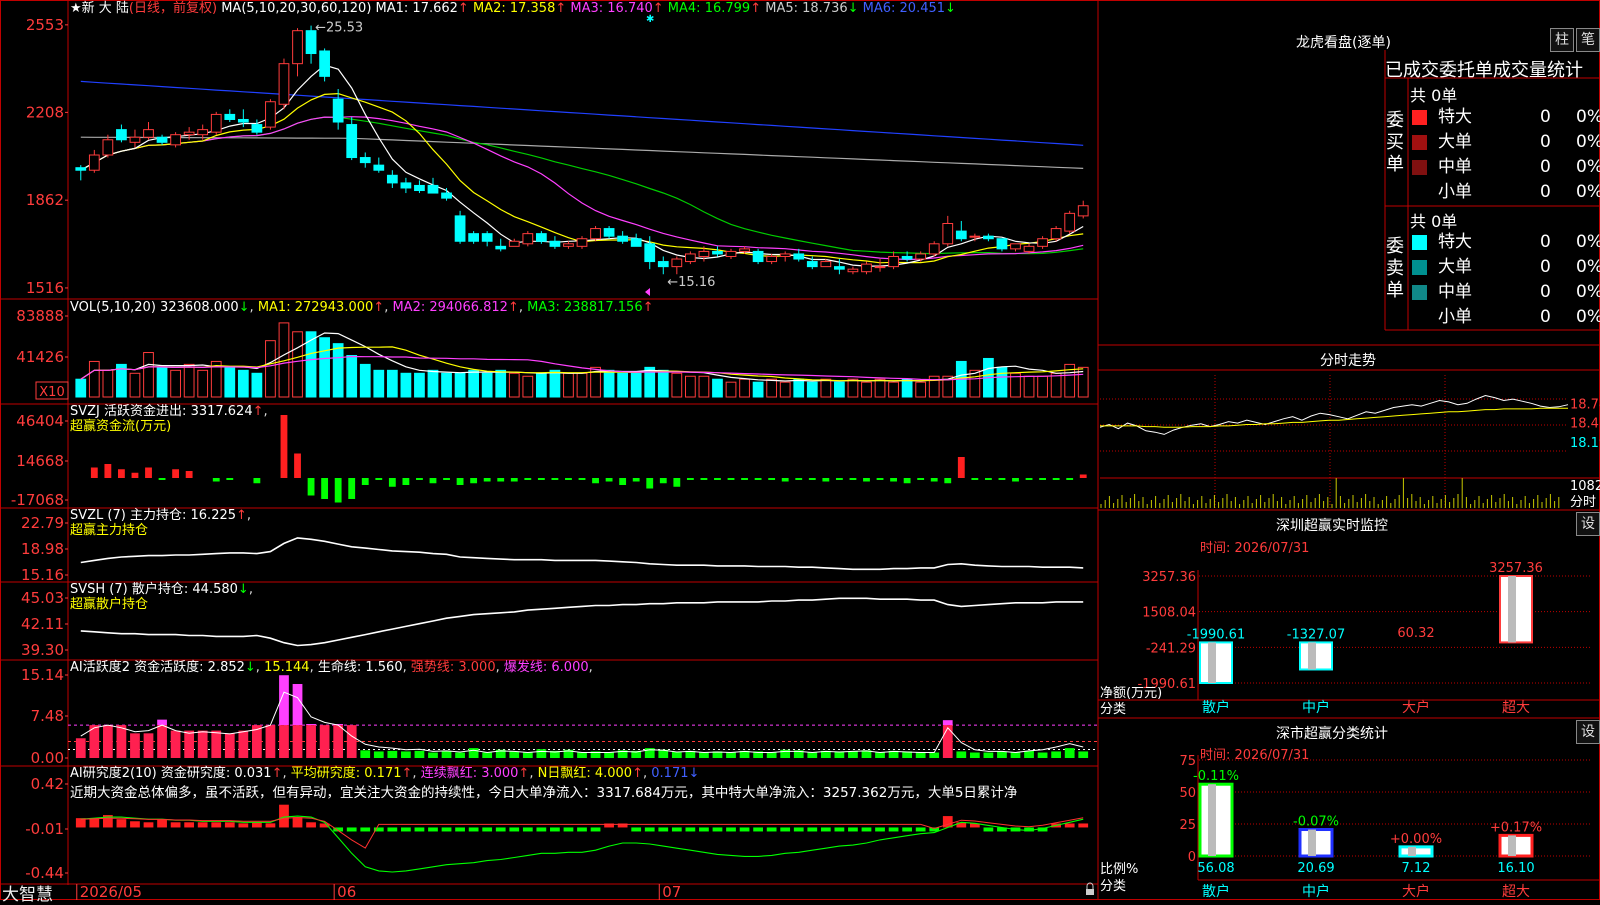 The width and height of the screenshot is (1600, 905). What do you see at coordinates (346, 773) in the screenshot?
I see `aiy-avg: 平均研究度: 0.171` at bounding box center [346, 773].